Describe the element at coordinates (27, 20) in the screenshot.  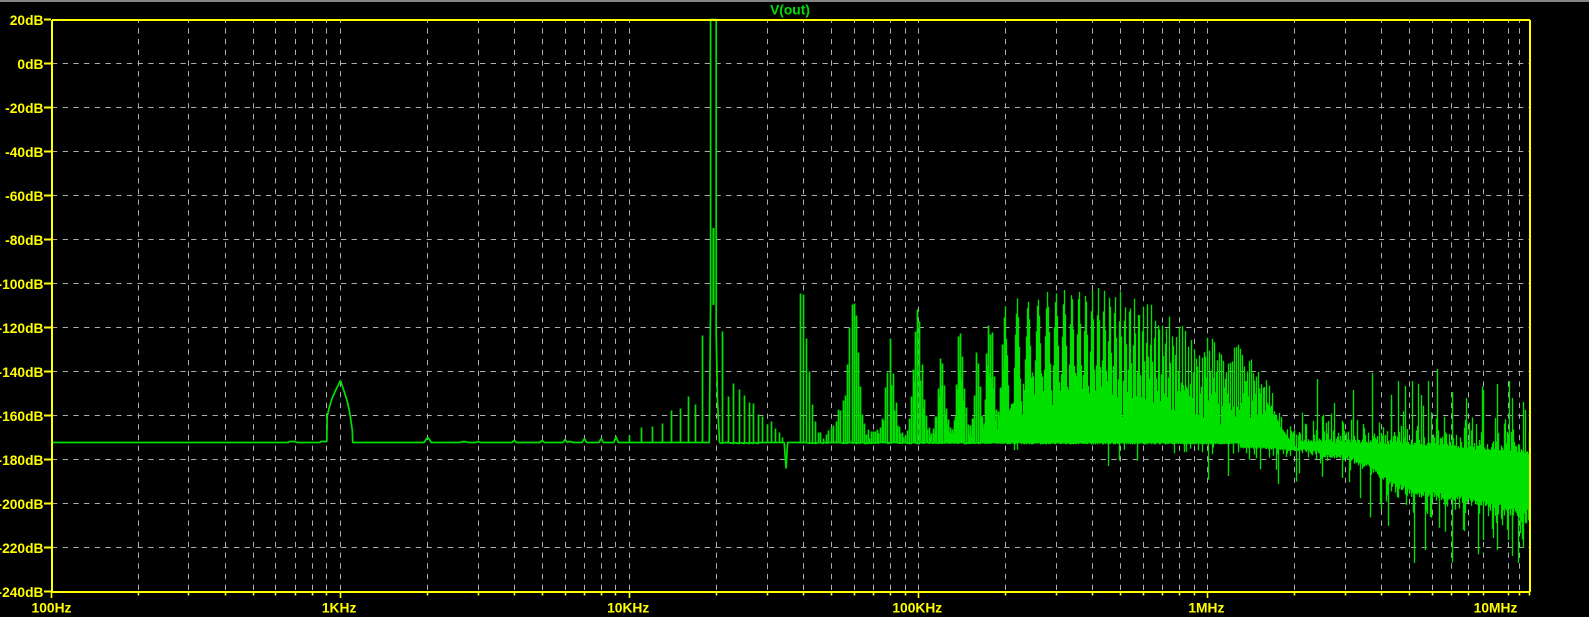
I see `svg-text: 20dB` at that location.